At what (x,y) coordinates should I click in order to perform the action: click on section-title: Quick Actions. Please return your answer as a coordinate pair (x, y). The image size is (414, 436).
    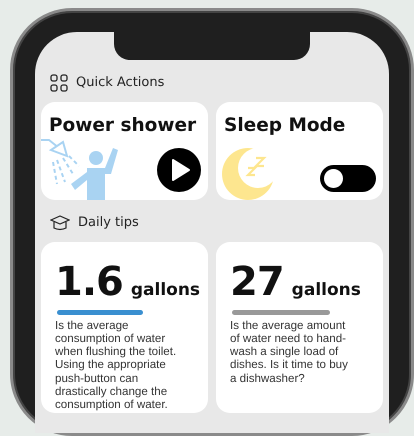
    Looking at the image, I should click on (120, 83).